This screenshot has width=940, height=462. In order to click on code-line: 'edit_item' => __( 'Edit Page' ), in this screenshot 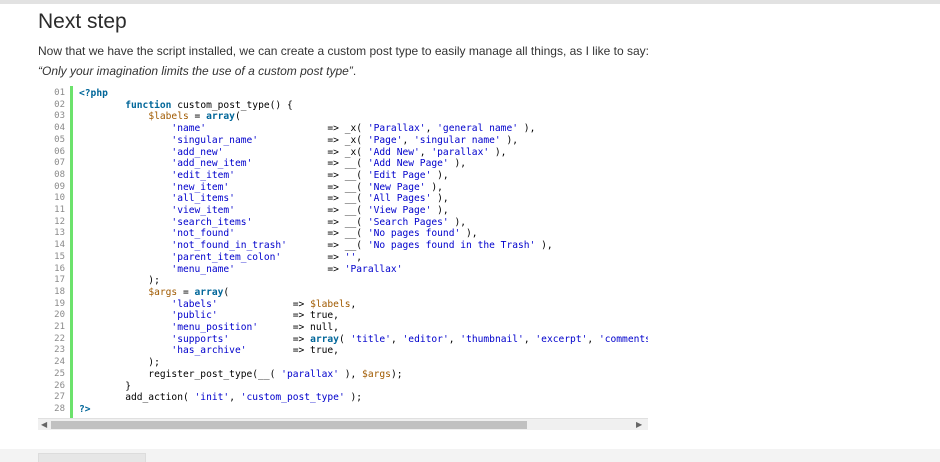, I will do `click(264, 175)`.